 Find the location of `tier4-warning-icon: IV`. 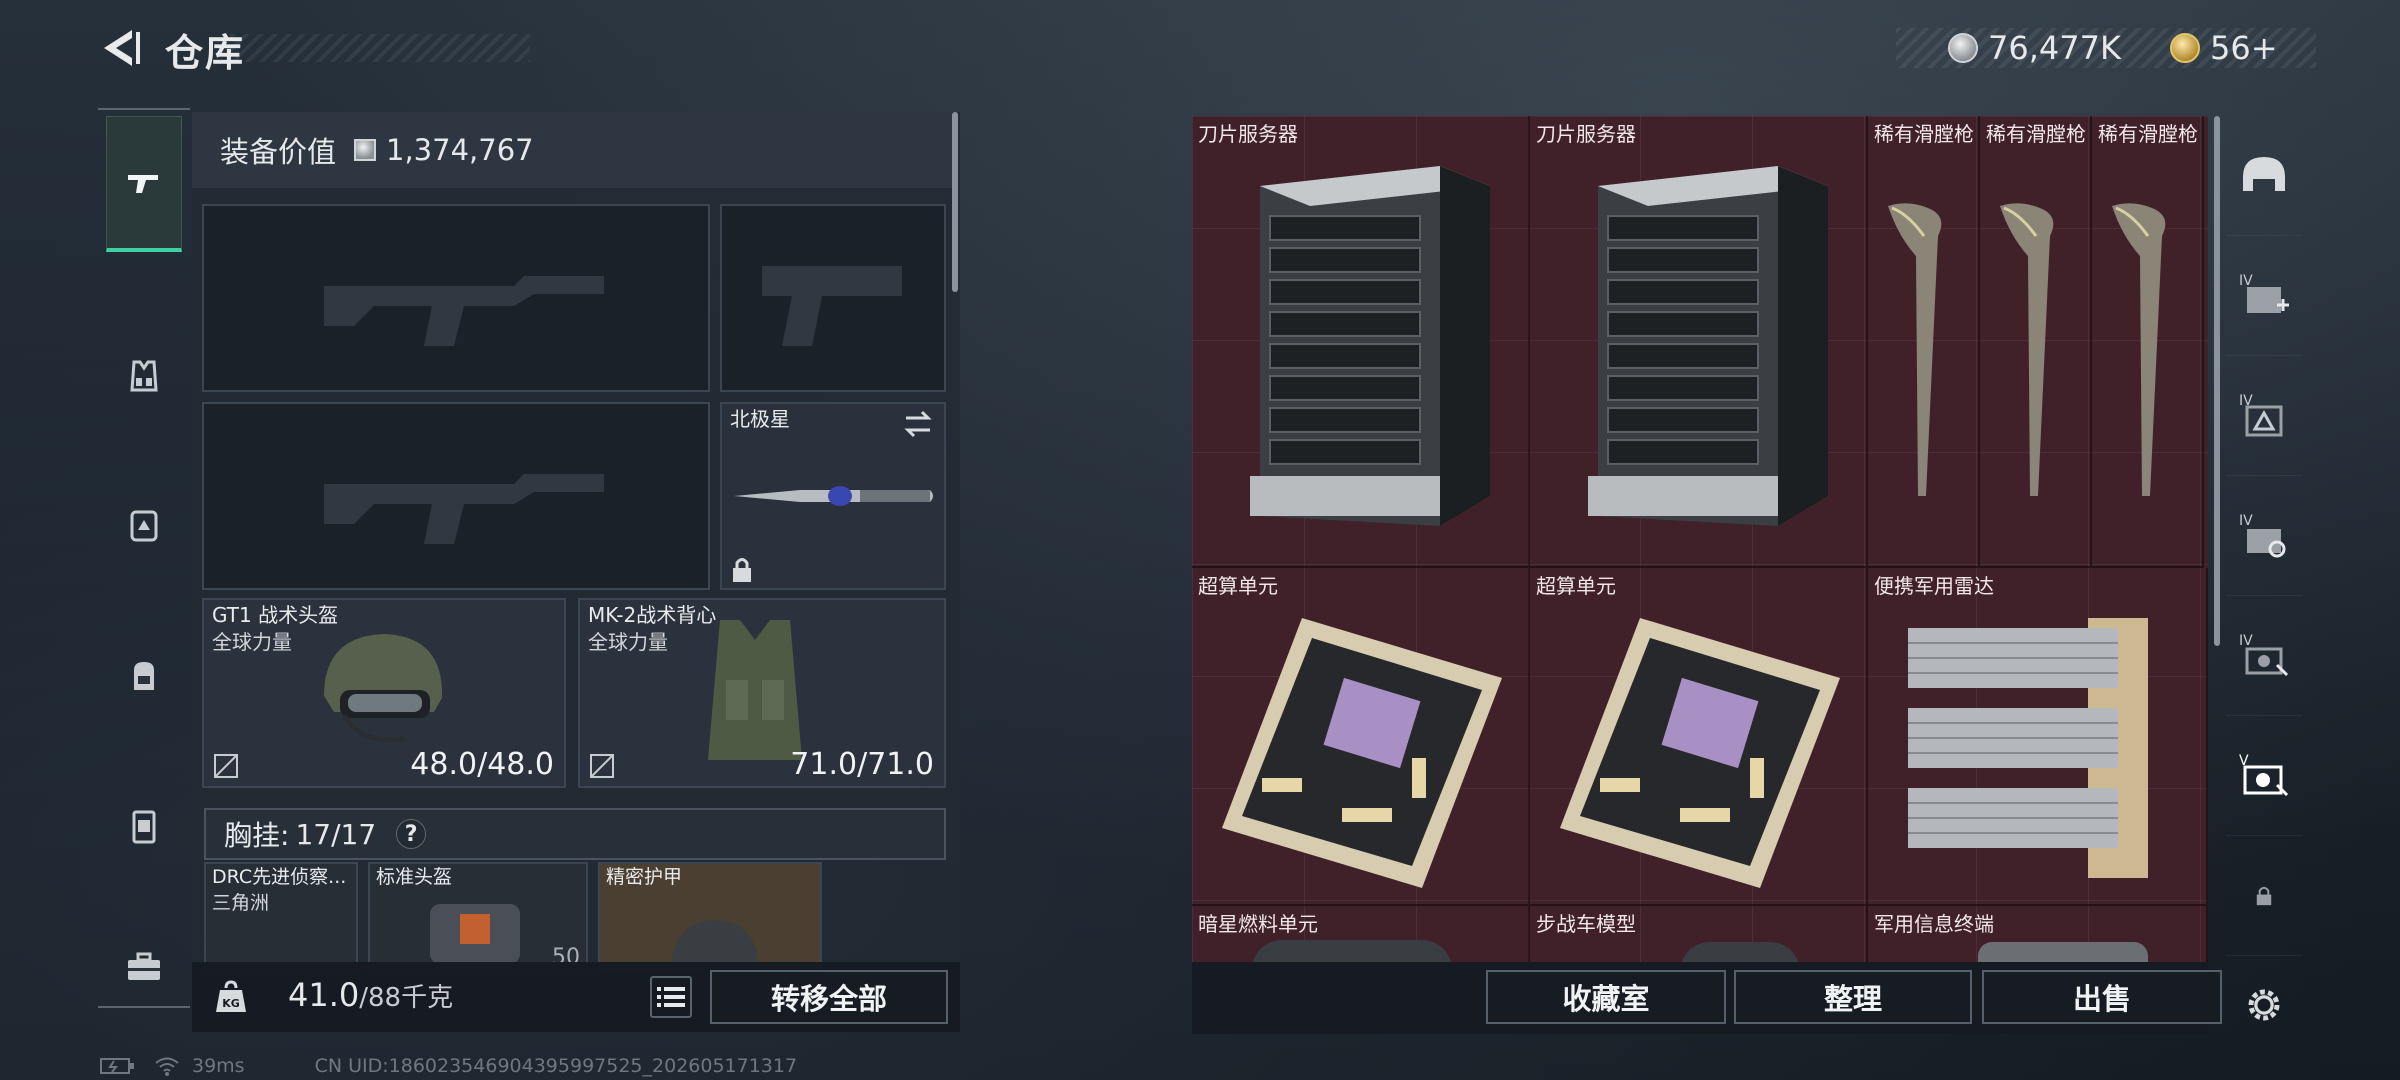

tier4-warning-icon: IV is located at coordinates (2261, 414).